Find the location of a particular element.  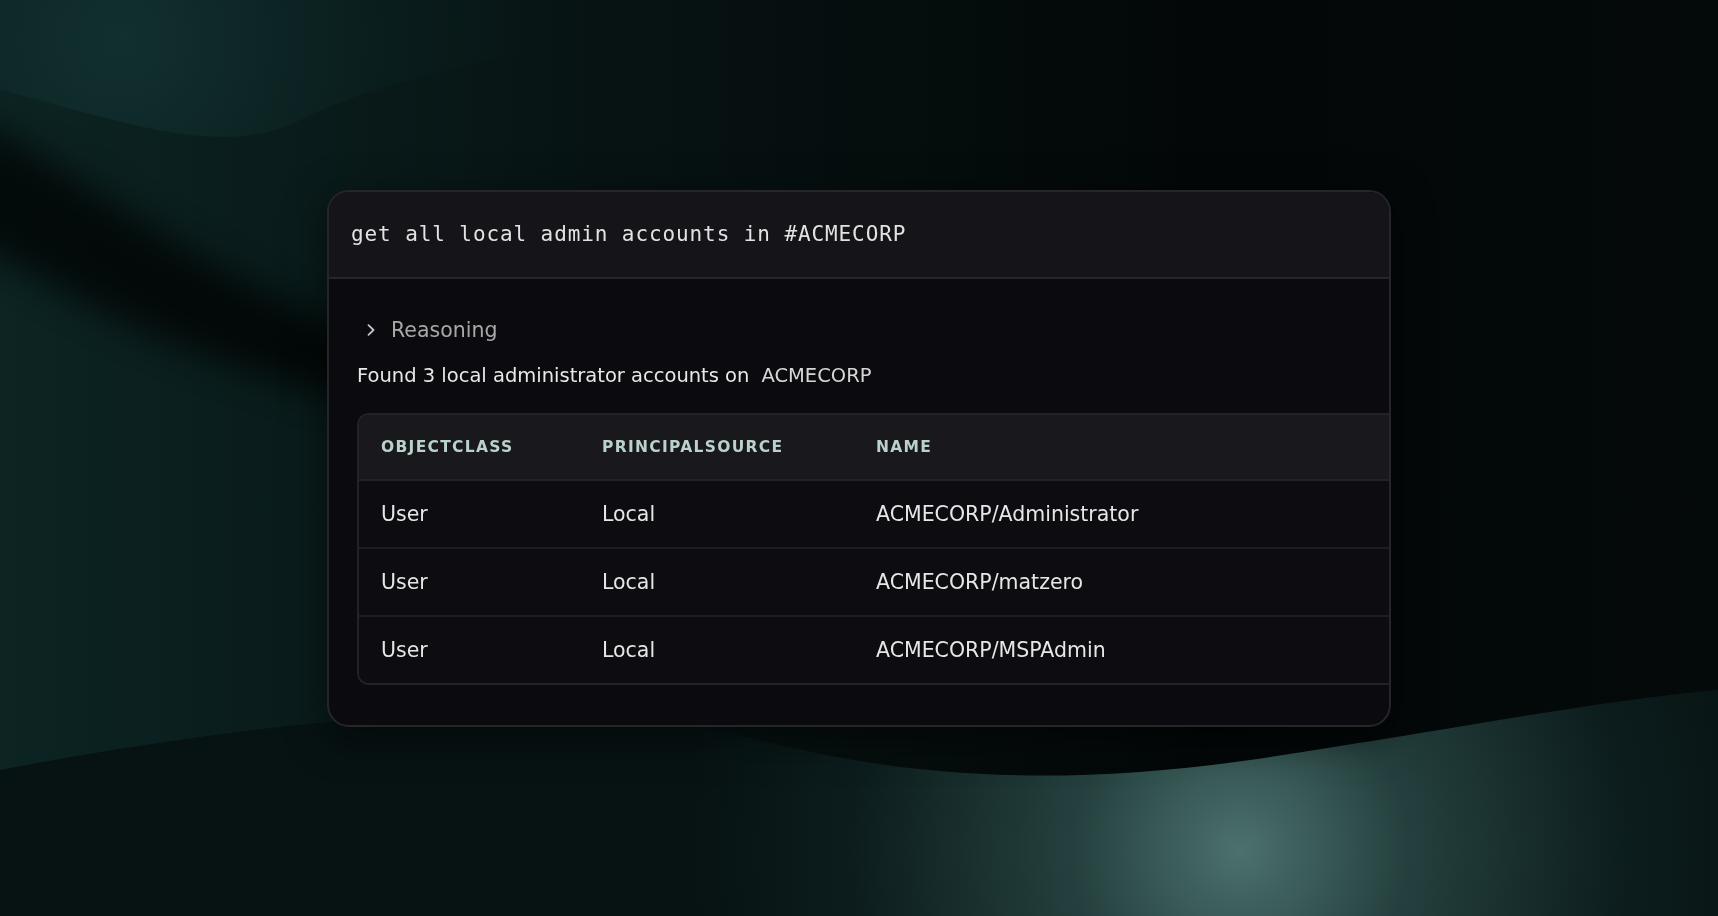

column-header: OBJECTCLASS is located at coordinates (447, 447).